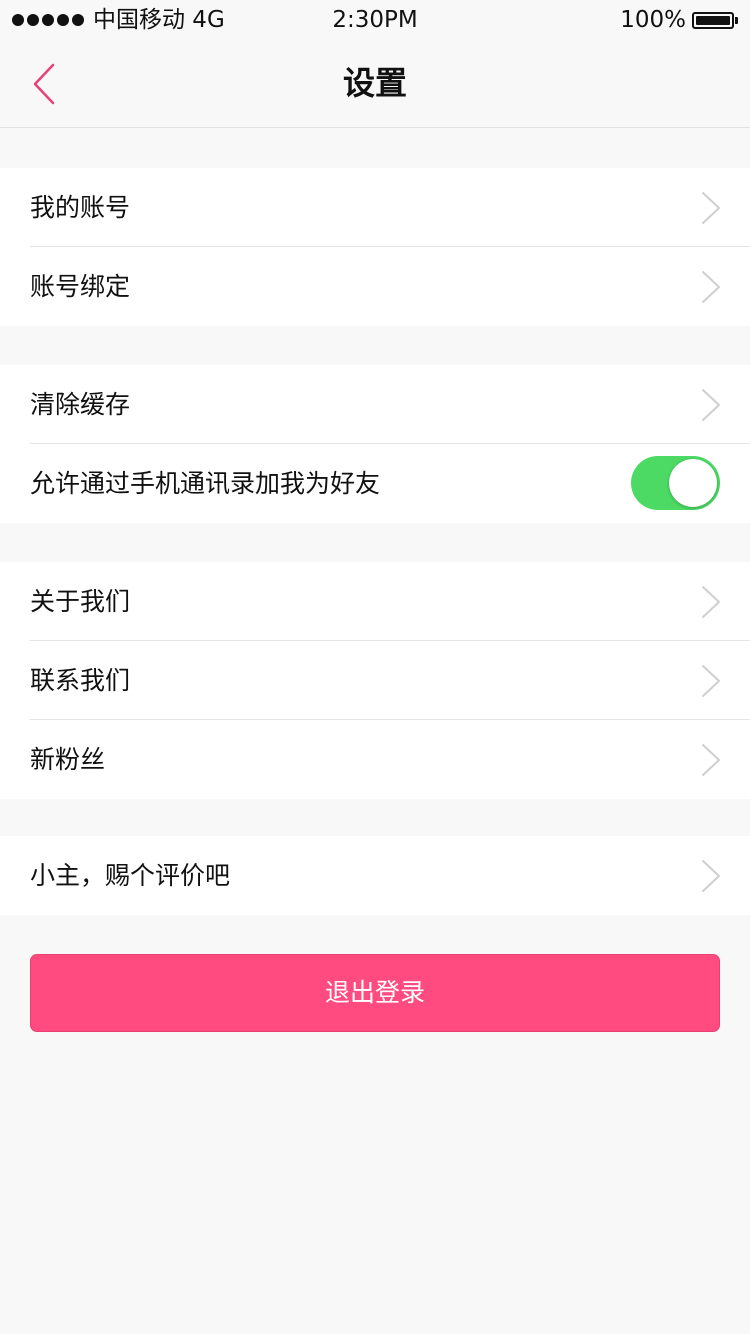  I want to click on navigation-bar: 设置, so click(375, 84).